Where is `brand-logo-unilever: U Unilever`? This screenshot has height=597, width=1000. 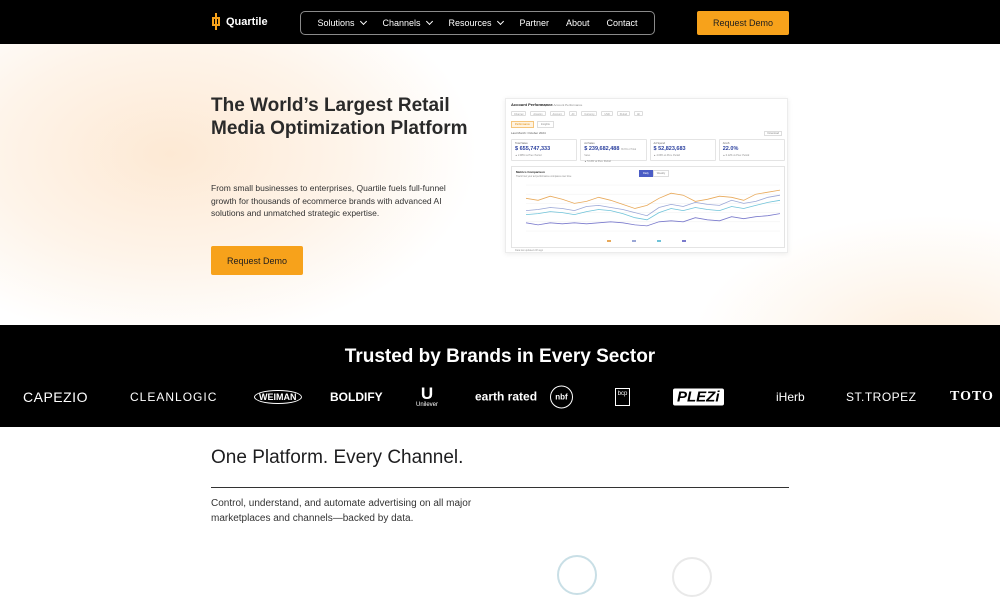 brand-logo-unilever: U Unilever is located at coordinates (427, 396).